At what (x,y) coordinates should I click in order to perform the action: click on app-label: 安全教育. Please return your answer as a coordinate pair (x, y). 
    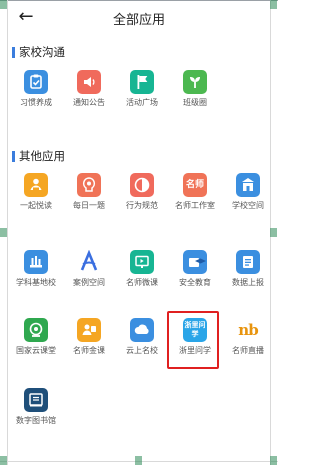
    Looking at the image, I should click on (195, 282).